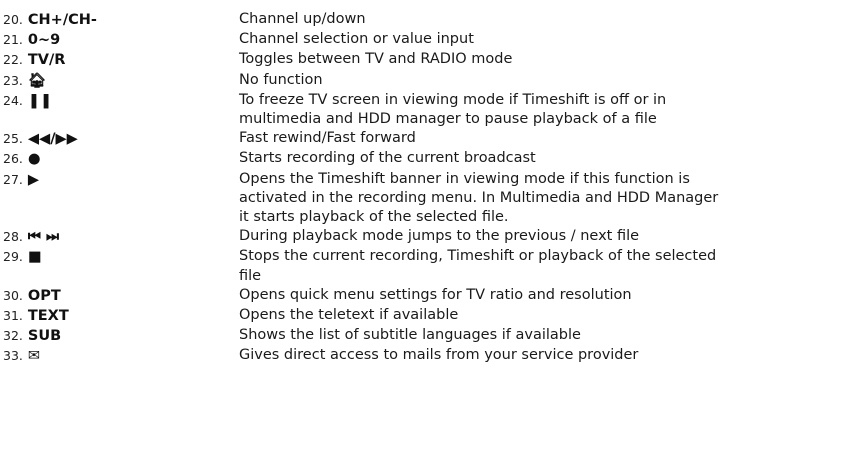  I want to click on item-number: 20., so click(13, 19).